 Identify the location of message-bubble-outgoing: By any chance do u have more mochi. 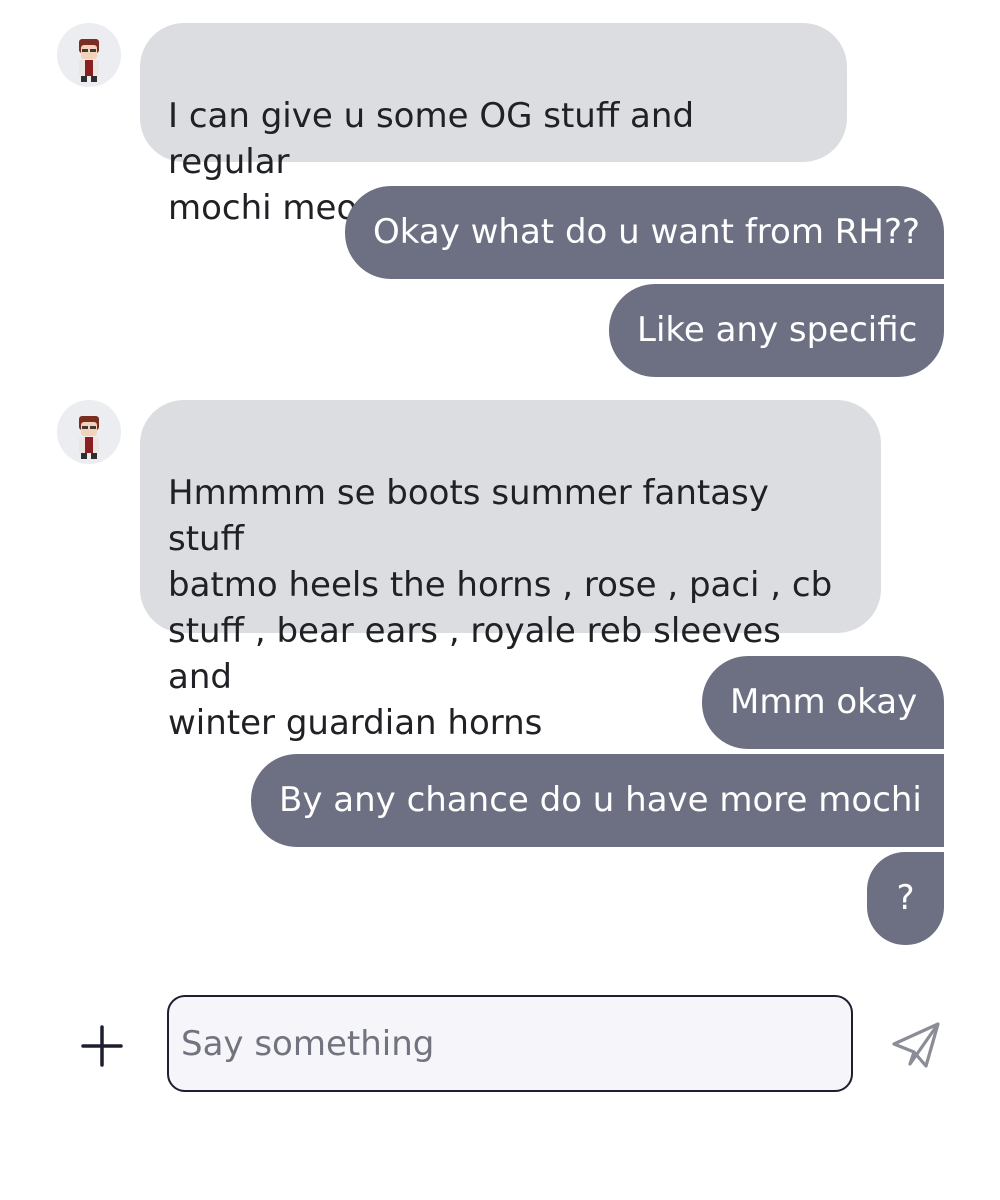
(597, 800).